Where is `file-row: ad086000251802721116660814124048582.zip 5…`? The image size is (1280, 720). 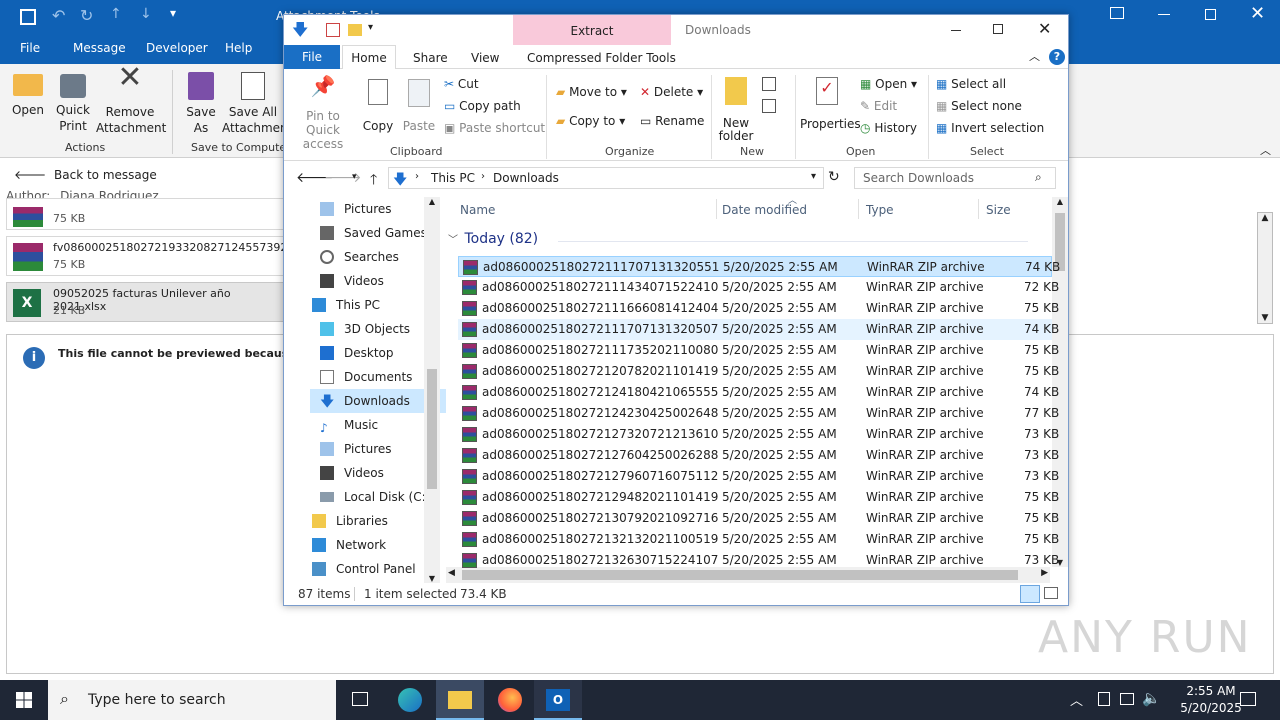 file-row: ad086000251802721116660814124048582.zip 5… is located at coordinates (758, 308).